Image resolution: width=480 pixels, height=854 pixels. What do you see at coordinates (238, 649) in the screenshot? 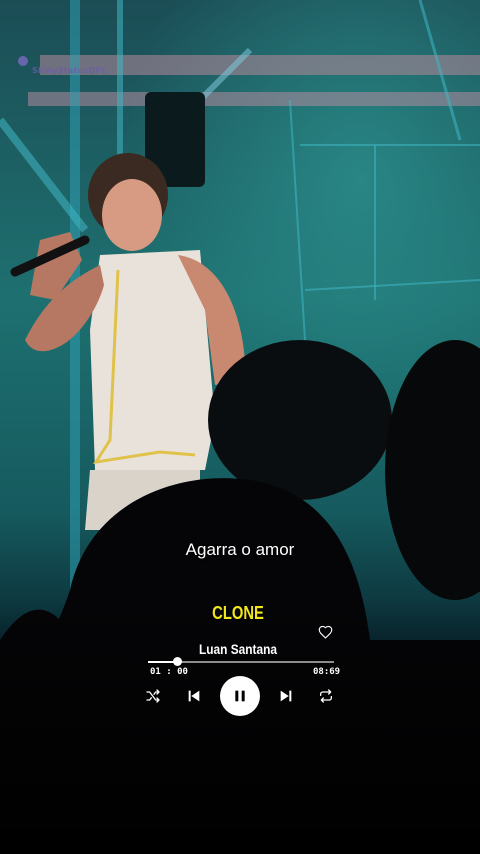
I see `artist-name: Luan Santana` at bounding box center [238, 649].